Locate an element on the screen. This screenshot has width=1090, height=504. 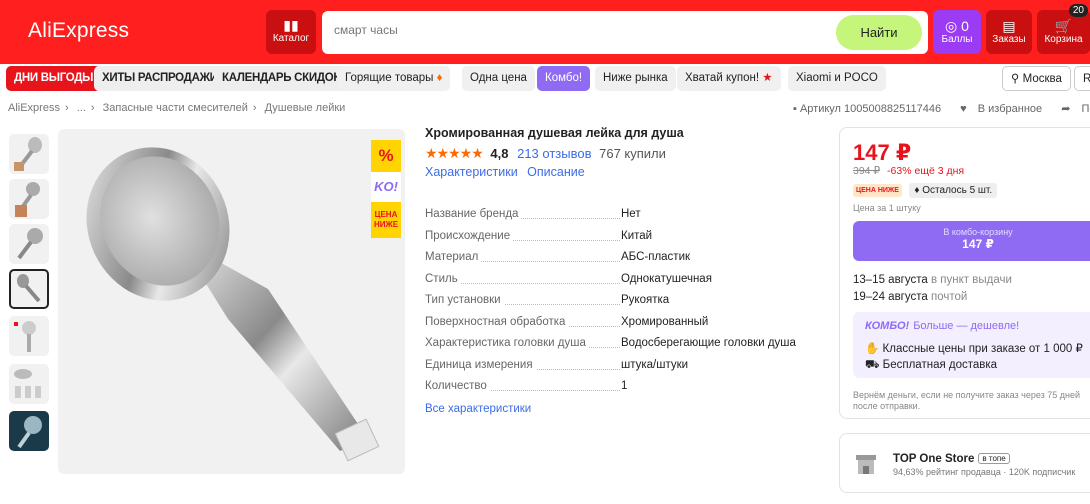
spec-value: Водосберегающие головки душа is located at coordinates (708, 343).